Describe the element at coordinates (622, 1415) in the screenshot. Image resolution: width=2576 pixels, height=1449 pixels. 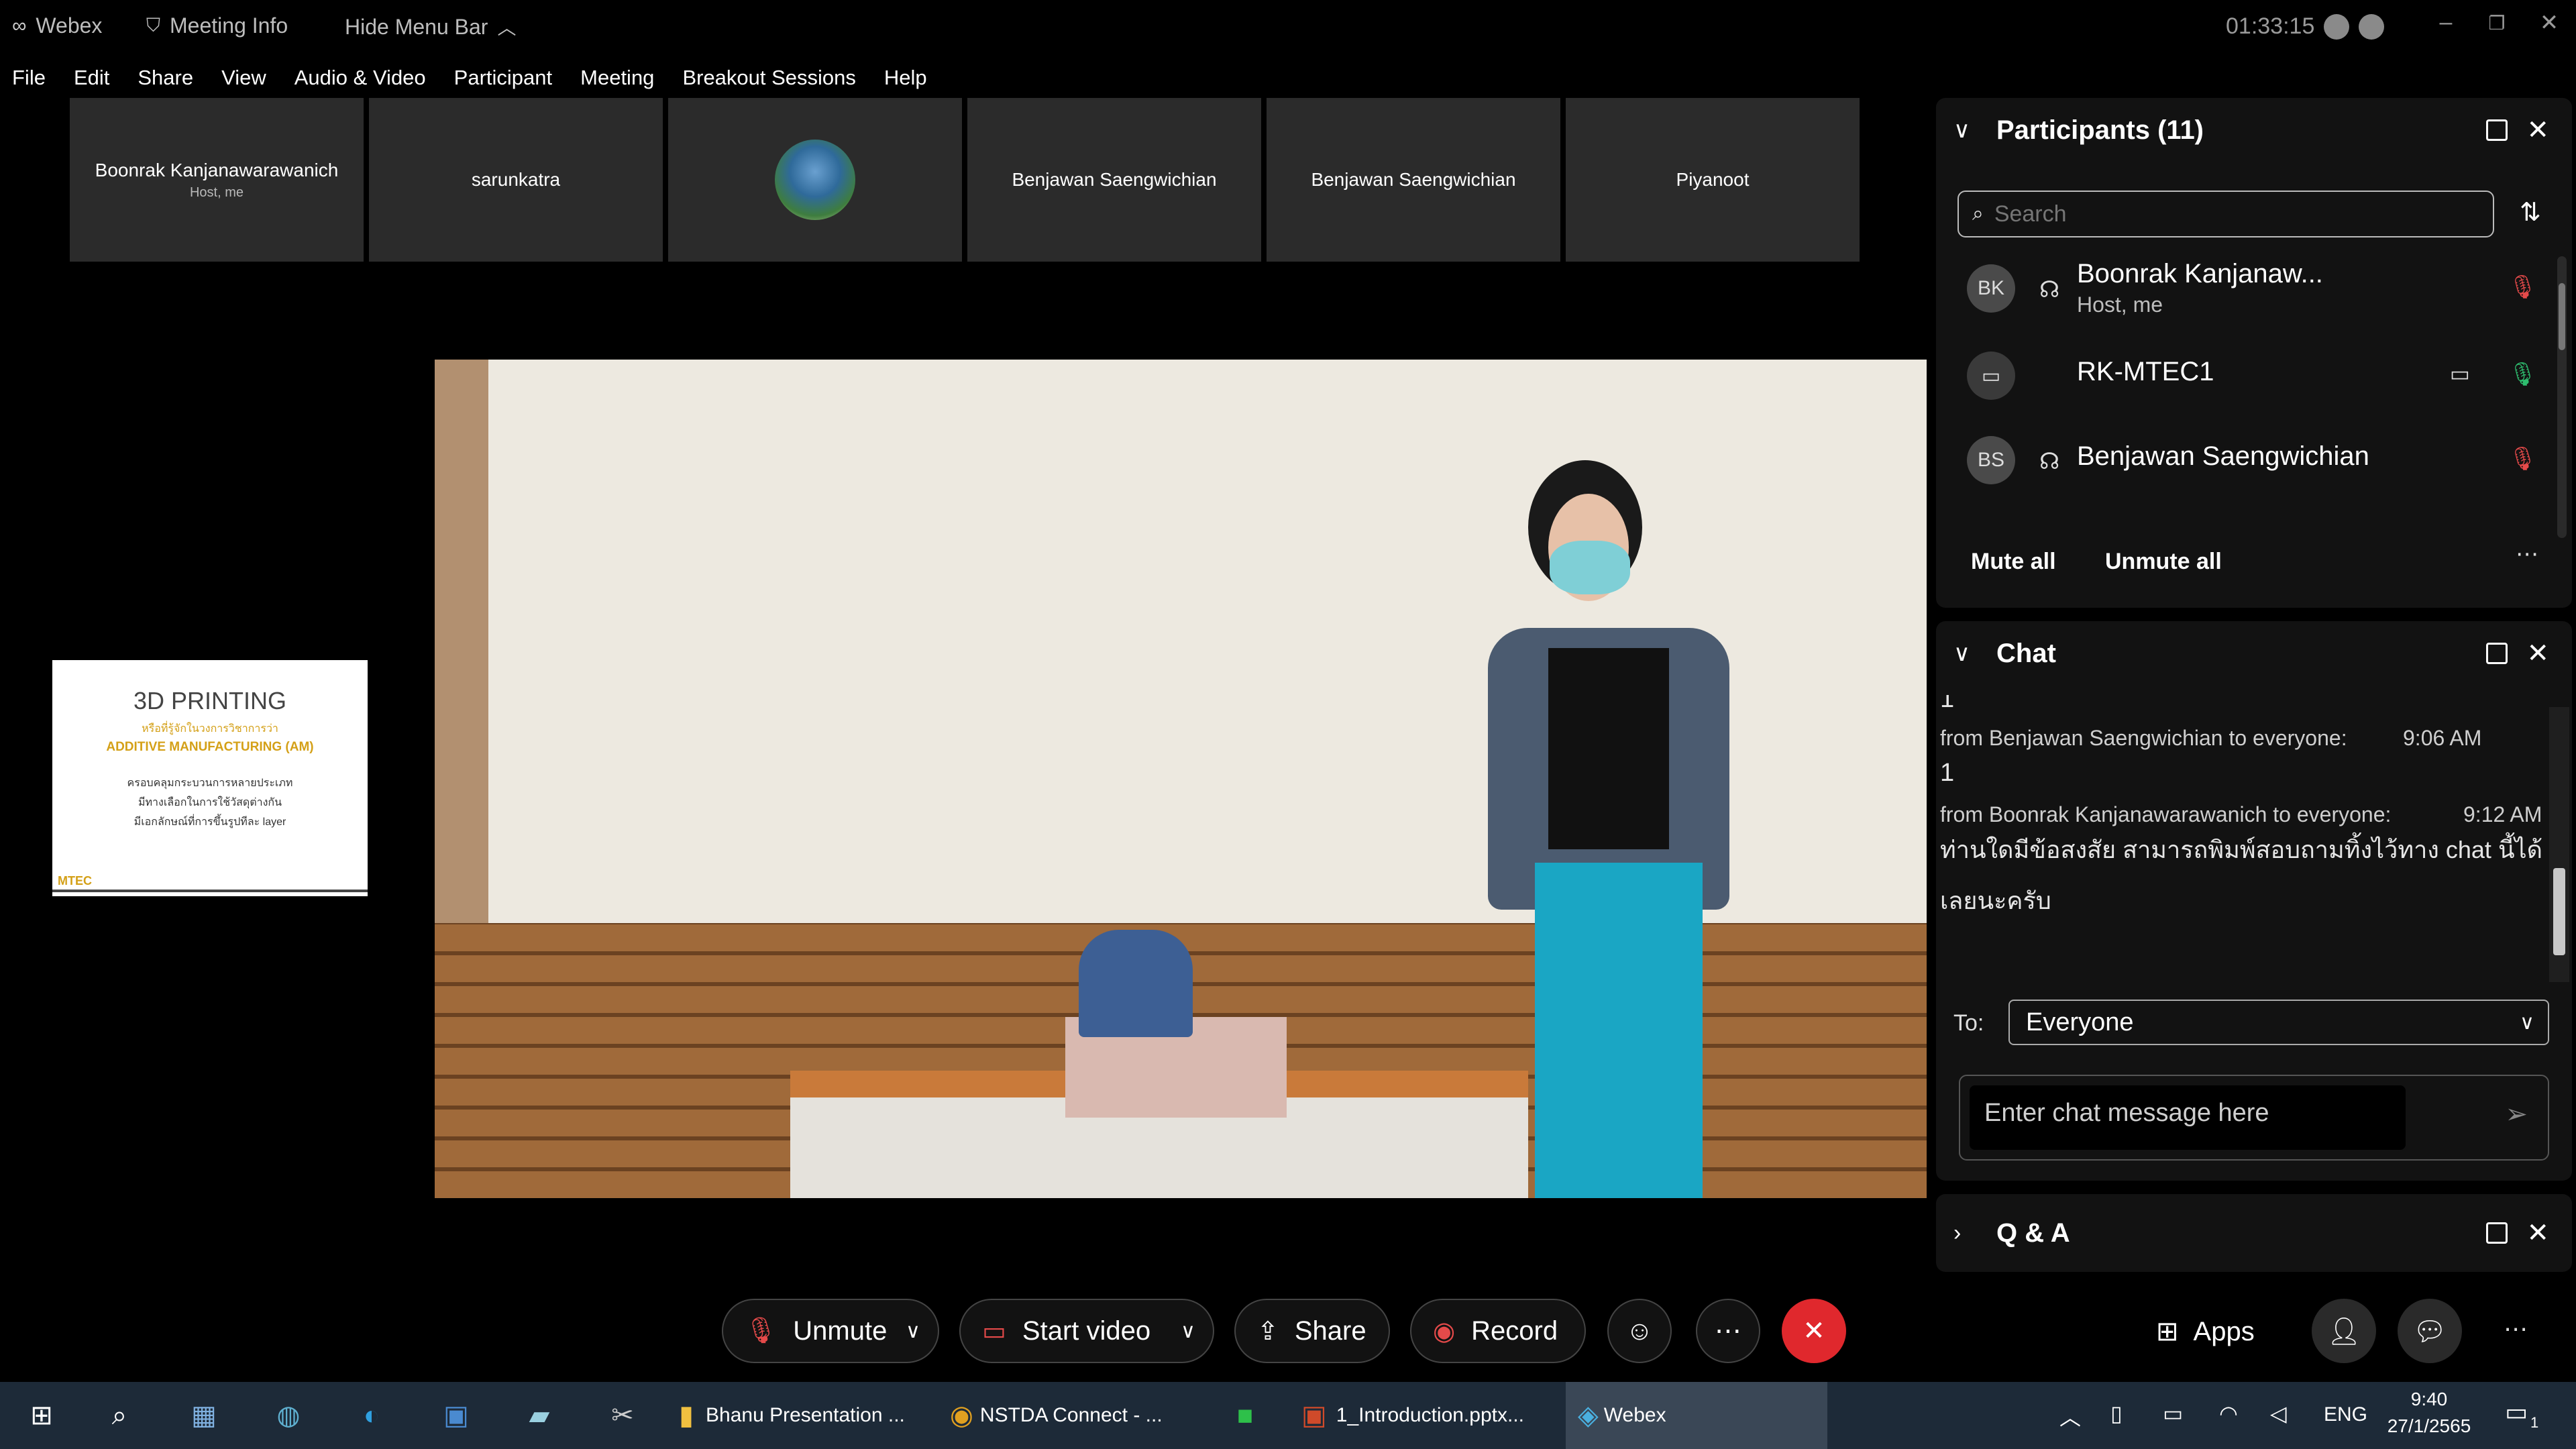
I see `app-icon: ✂` at that location.